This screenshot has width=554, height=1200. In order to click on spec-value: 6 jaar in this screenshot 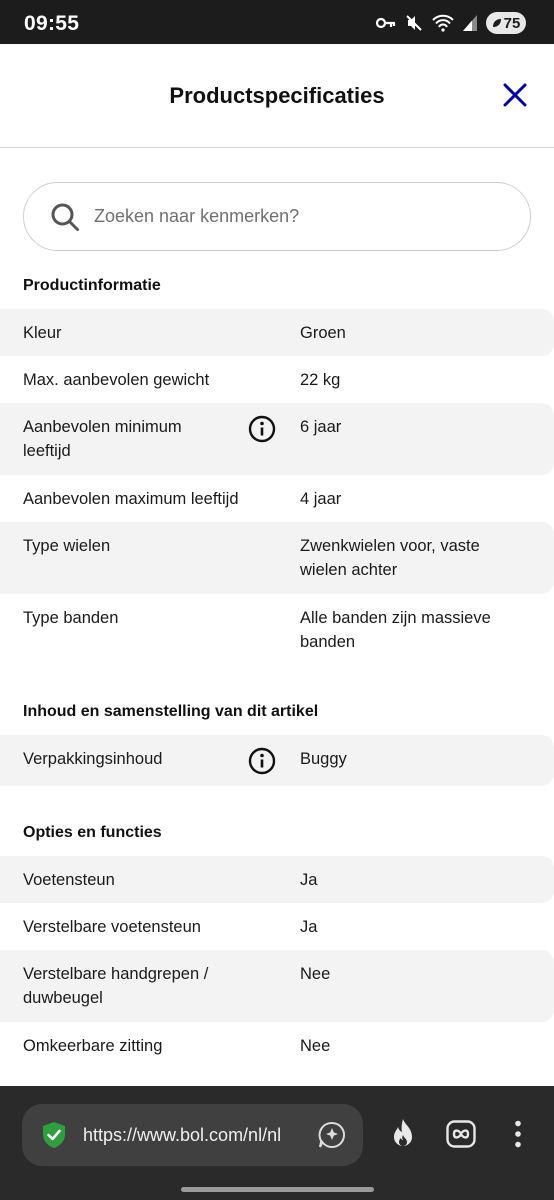, I will do `click(321, 427)`.